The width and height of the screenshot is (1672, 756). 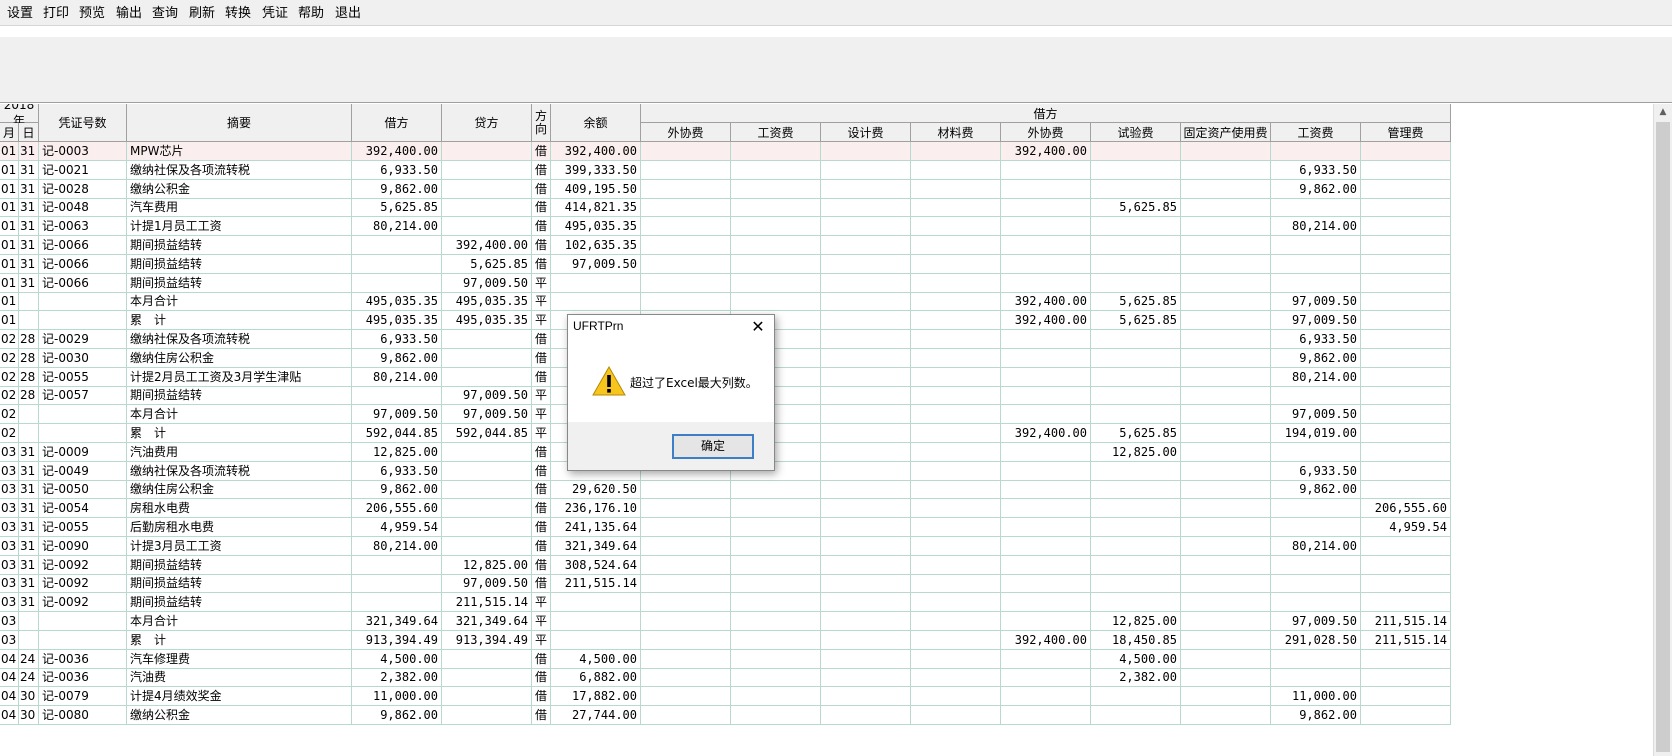 What do you see at coordinates (239, 603) in the screenshot?
I see `table-cell: 期间损益结转` at bounding box center [239, 603].